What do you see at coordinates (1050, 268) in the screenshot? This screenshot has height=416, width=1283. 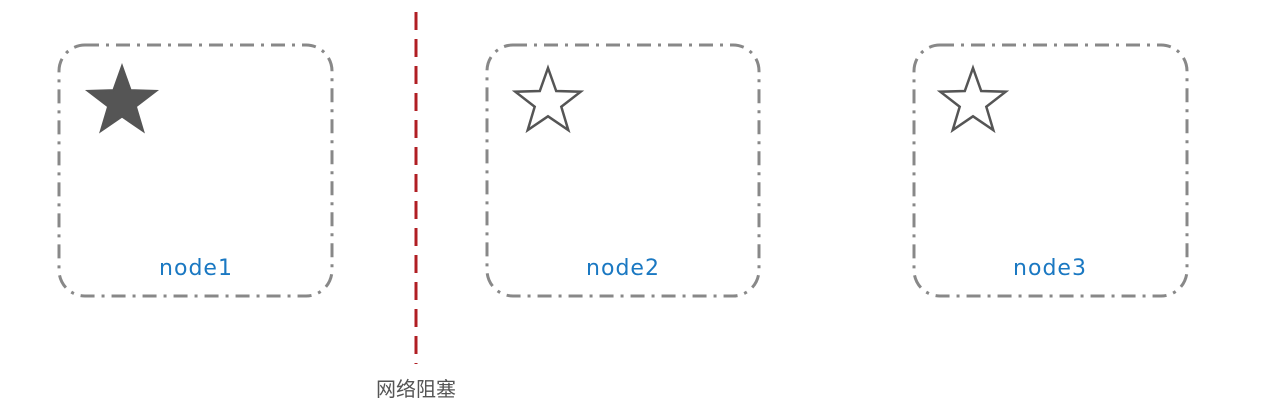 I see `node-3-label: node3` at bounding box center [1050, 268].